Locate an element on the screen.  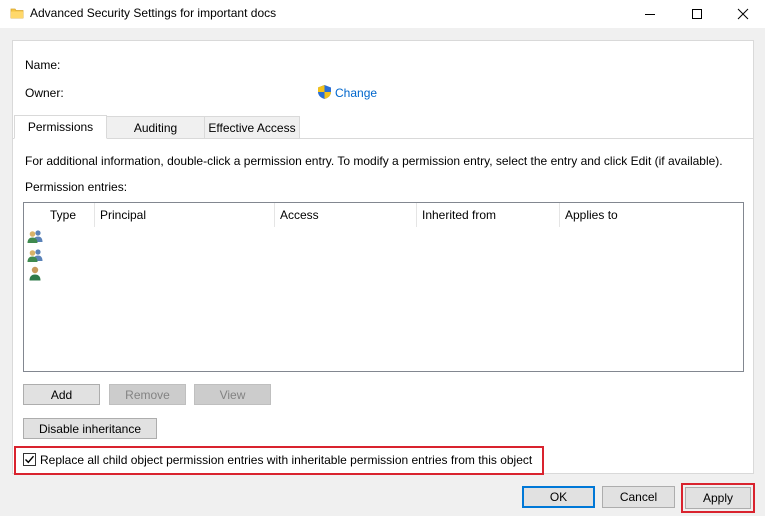
close-button is located at coordinates (742, 14).